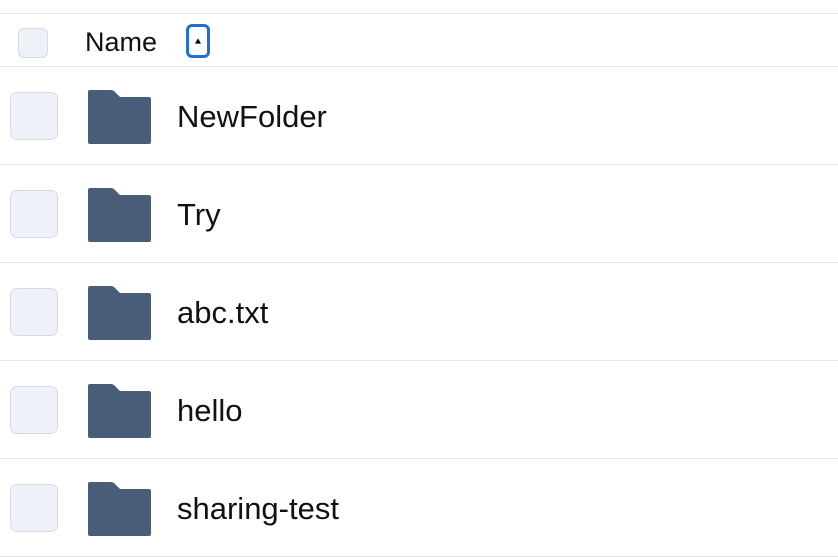 The image size is (838, 557). What do you see at coordinates (121, 42) in the screenshot?
I see `name-column-header: Name` at bounding box center [121, 42].